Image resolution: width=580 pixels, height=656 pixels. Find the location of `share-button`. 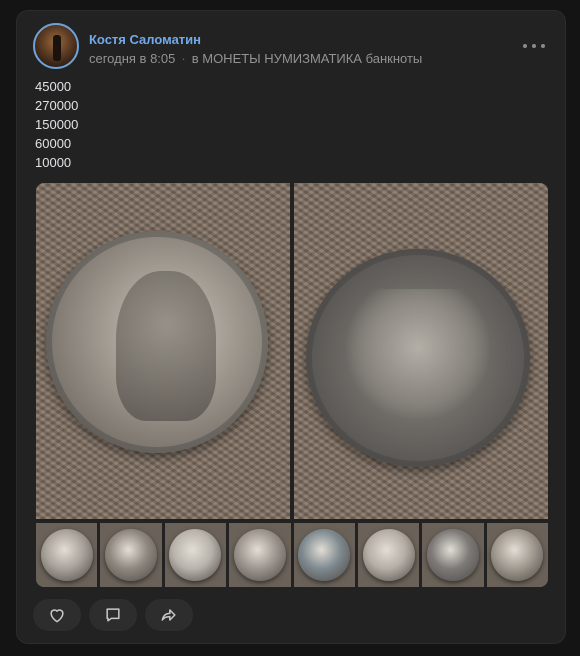

share-button is located at coordinates (169, 615).